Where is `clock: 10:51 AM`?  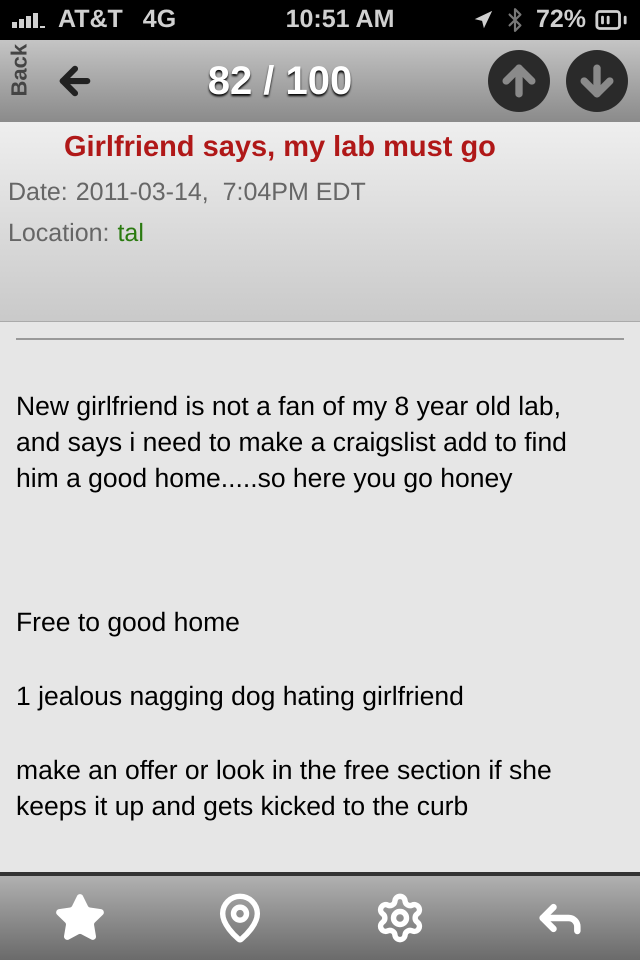 clock: 10:51 AM is located at coordinates (340, 20).